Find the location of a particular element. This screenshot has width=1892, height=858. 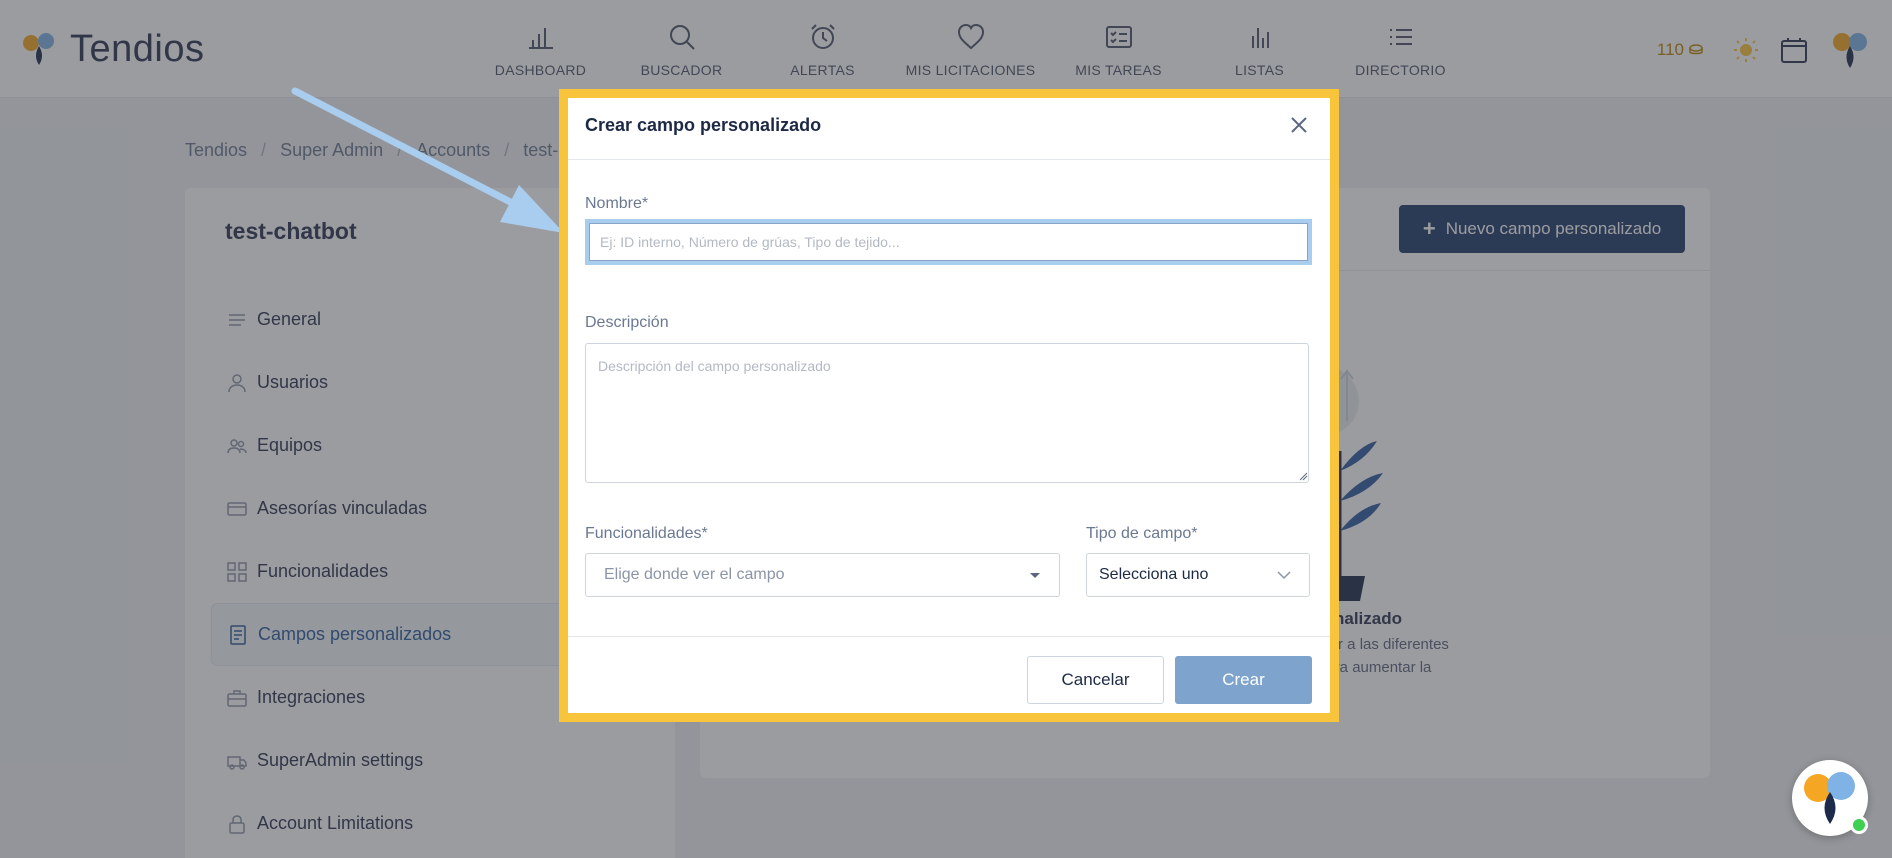

tipo-campo-value: Selecciona uno is located at coordinates (1154, 574).